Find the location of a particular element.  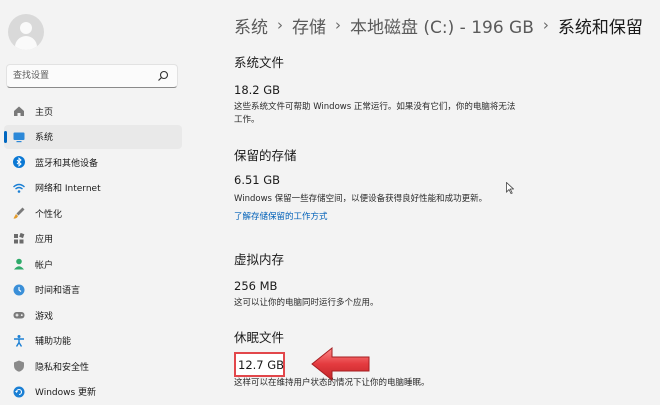

sidebar-item-windows-update: Windows 更新 is located at coordinates (93, 392).